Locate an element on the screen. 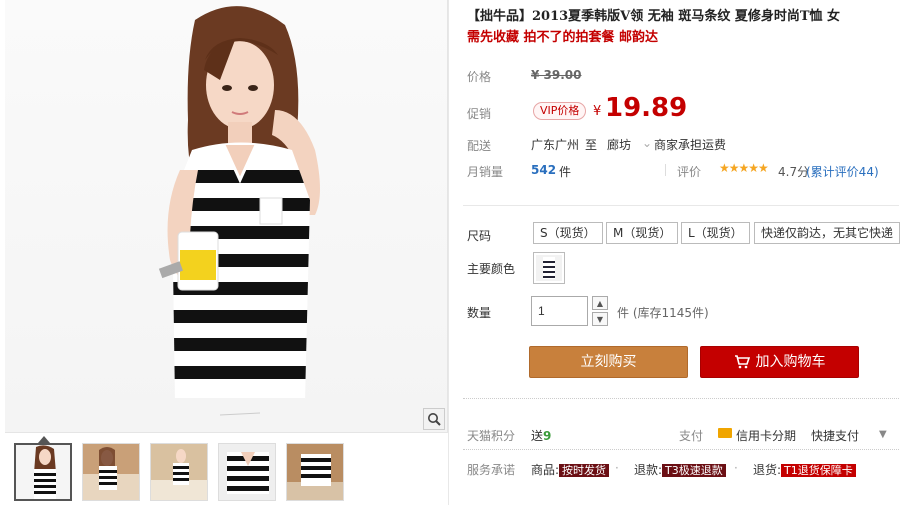 The width and height of the screenshot is (900, 505). service-refund: 退款: T3极速退款 is located at coordinates (680, 469).